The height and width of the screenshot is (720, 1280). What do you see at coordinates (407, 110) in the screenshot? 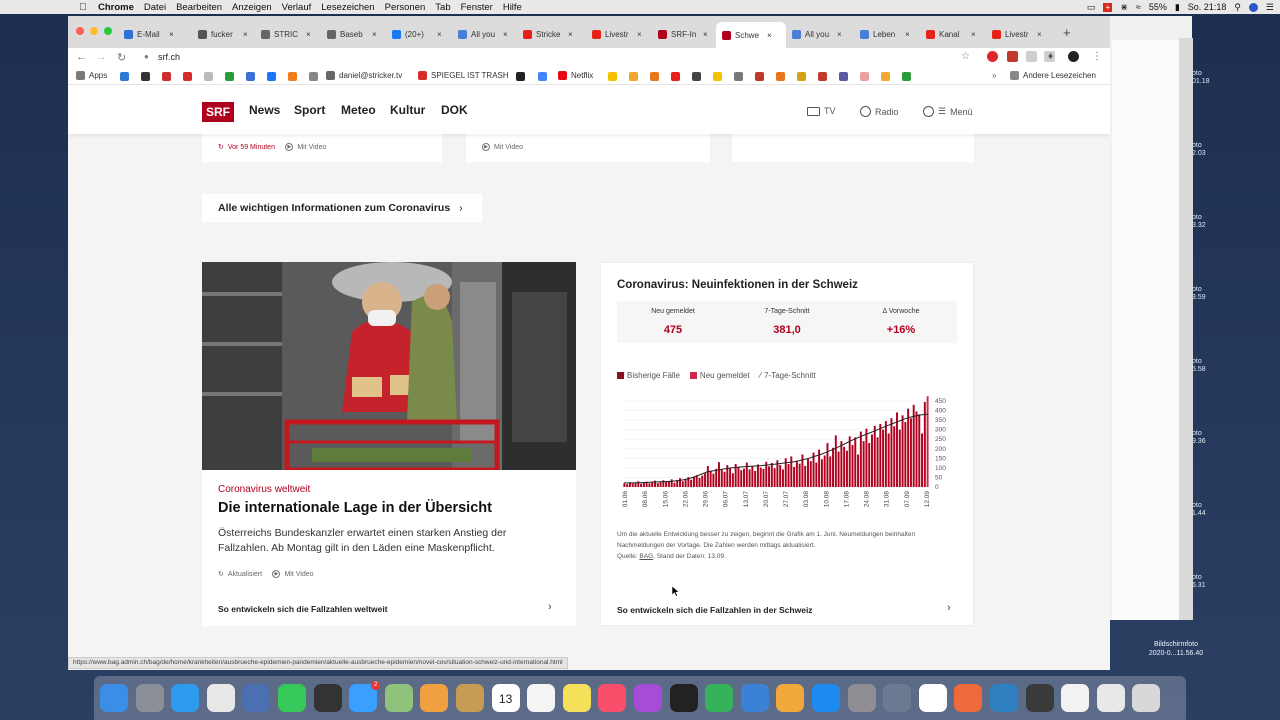
I see `nav-kultur: Kultur` at bounding box center [407, 110].